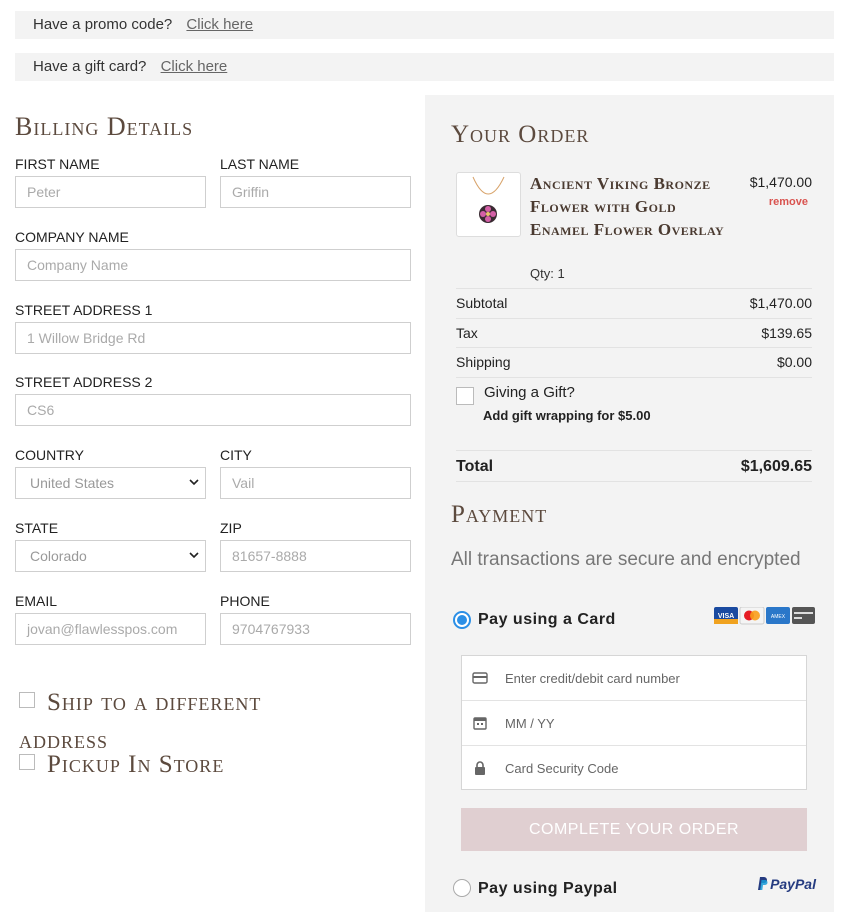 This screenshot has height=912, width=849. What do you see at coordinates (213, 410) in the screenshot?
I see `street-address-2-input: CS6` at bounding box center [213, 410].